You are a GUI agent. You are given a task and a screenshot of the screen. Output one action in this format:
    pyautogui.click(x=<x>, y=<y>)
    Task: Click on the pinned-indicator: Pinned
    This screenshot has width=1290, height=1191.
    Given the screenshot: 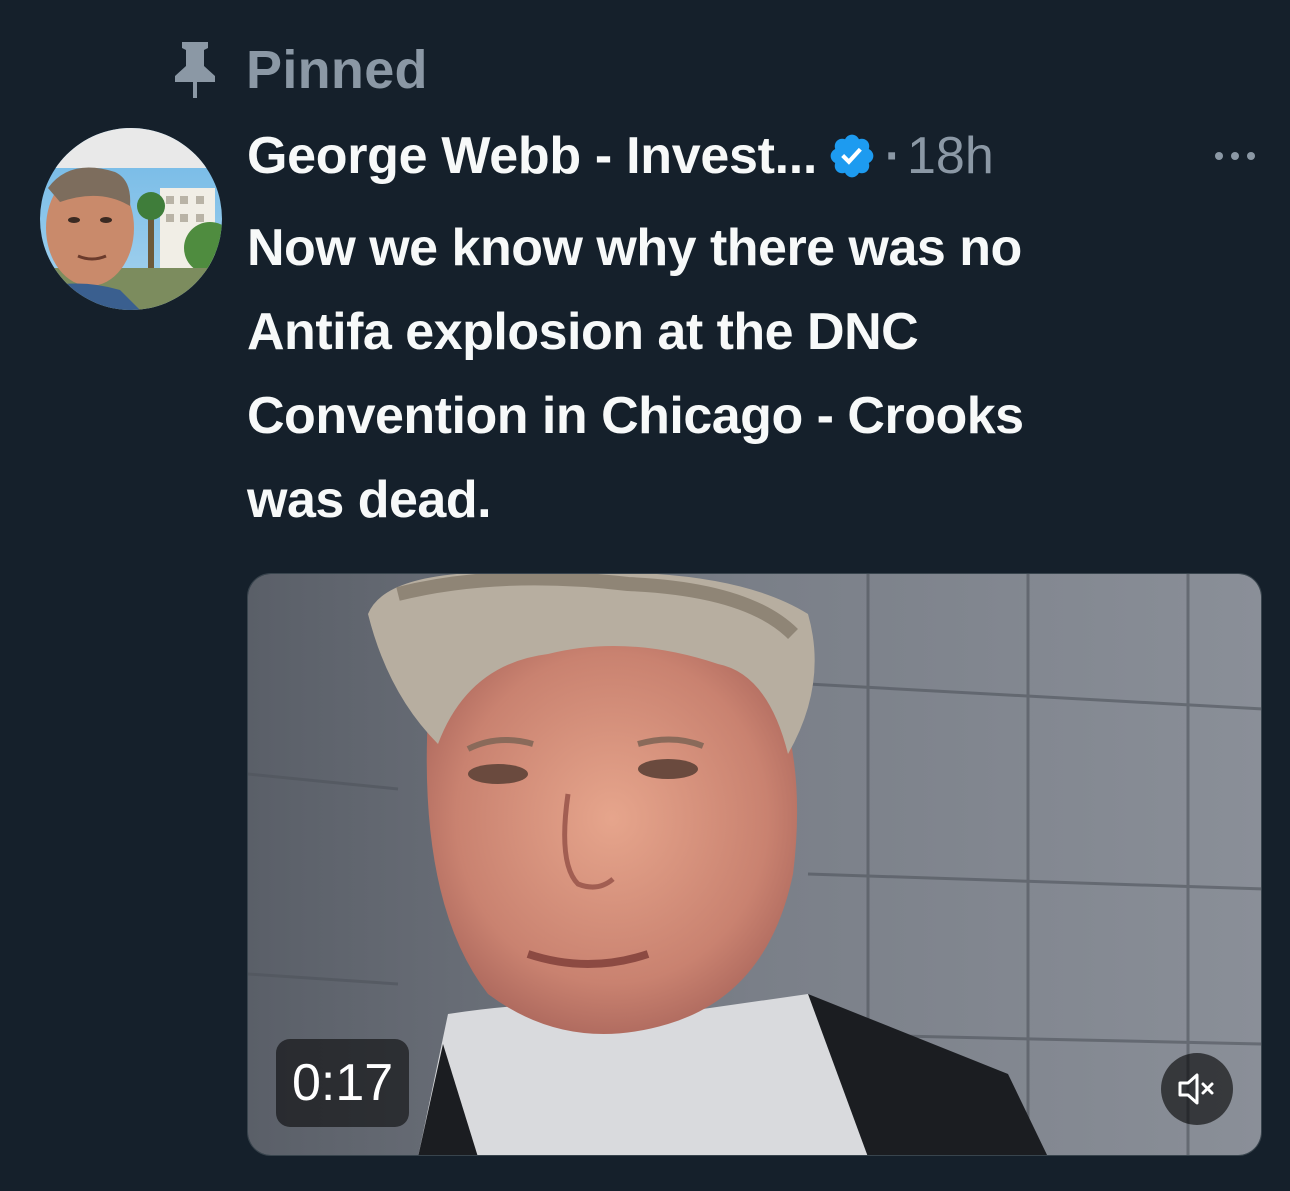 What is the action you would take?
    pyautogui.click(x=298, y=70)
    